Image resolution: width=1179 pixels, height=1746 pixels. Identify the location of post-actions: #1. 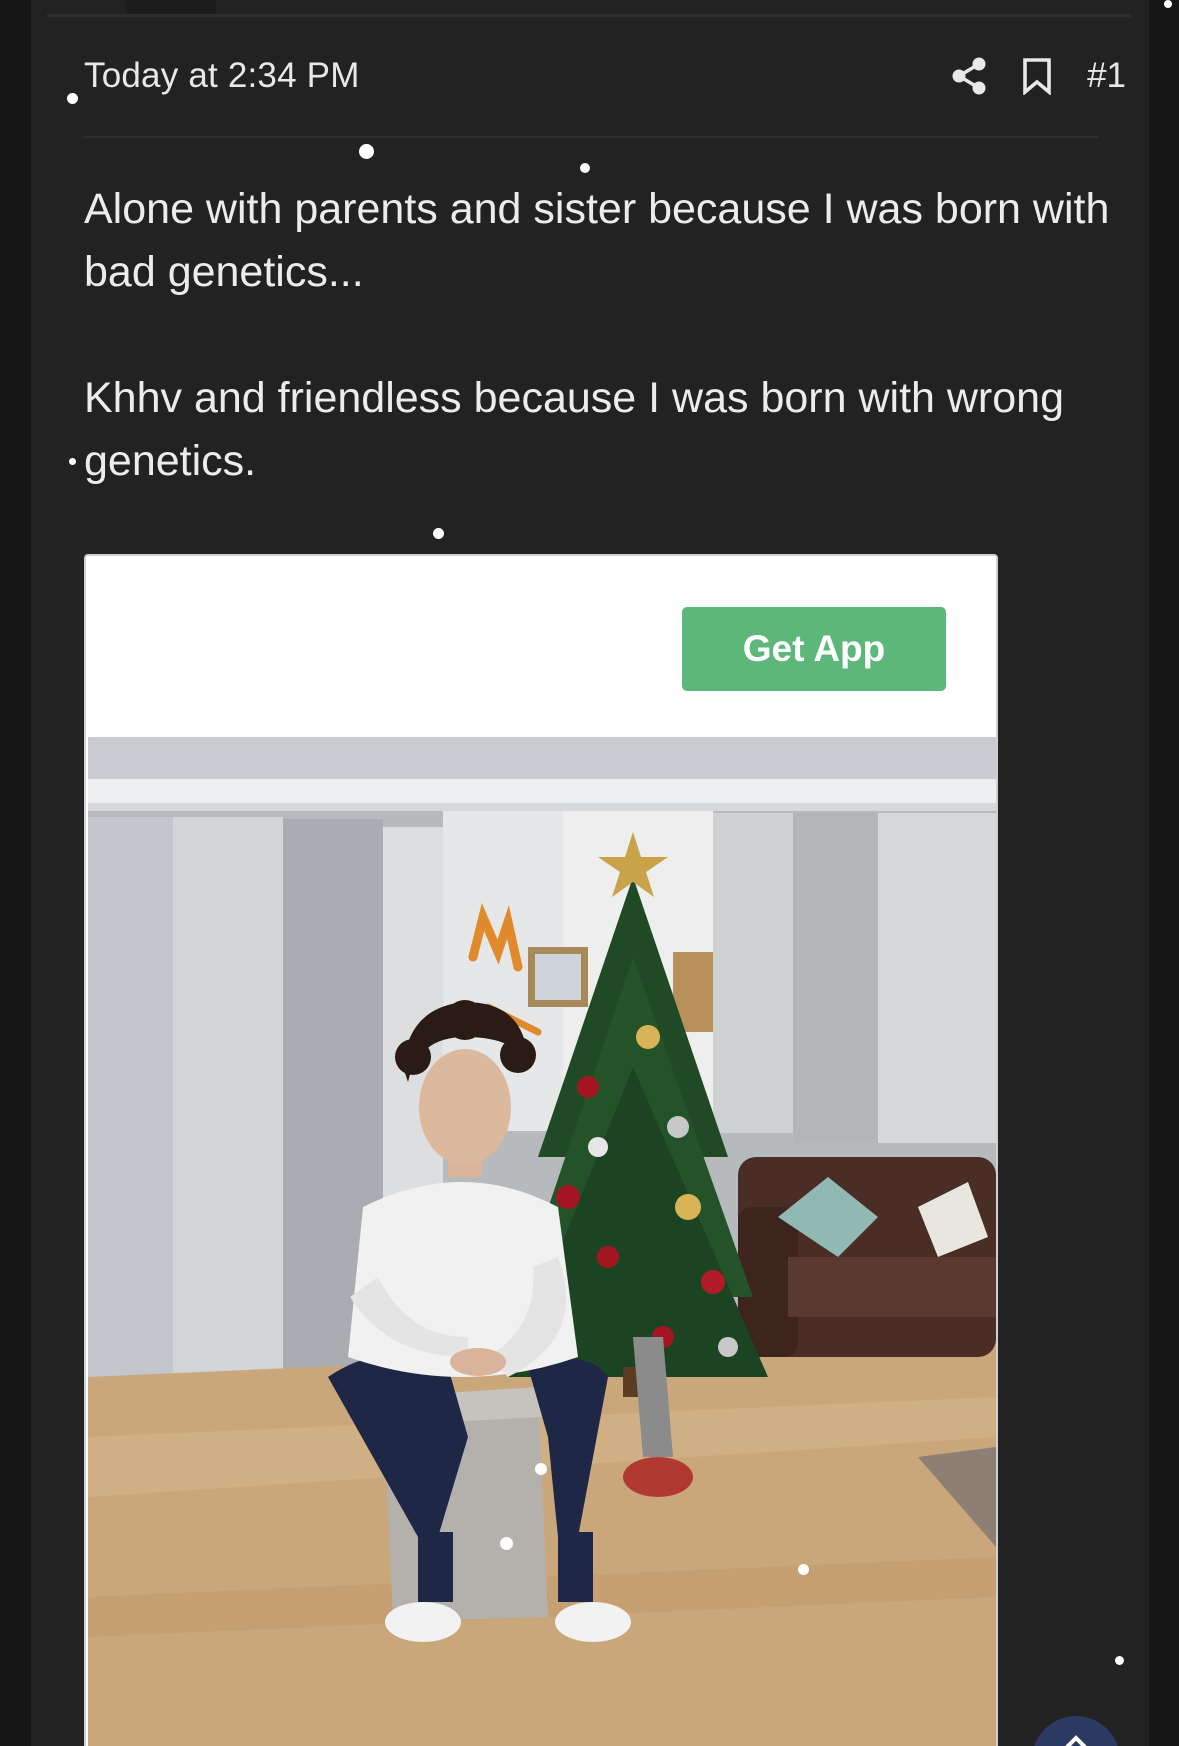
(1038, 76).